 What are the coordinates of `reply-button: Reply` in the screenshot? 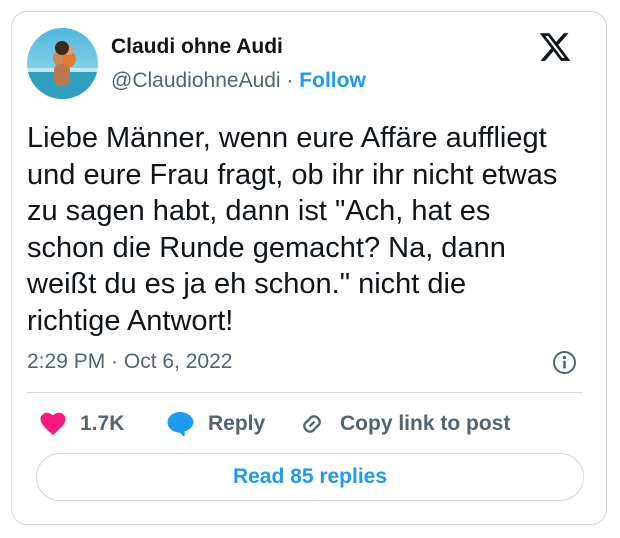 It's located at (215, 424).